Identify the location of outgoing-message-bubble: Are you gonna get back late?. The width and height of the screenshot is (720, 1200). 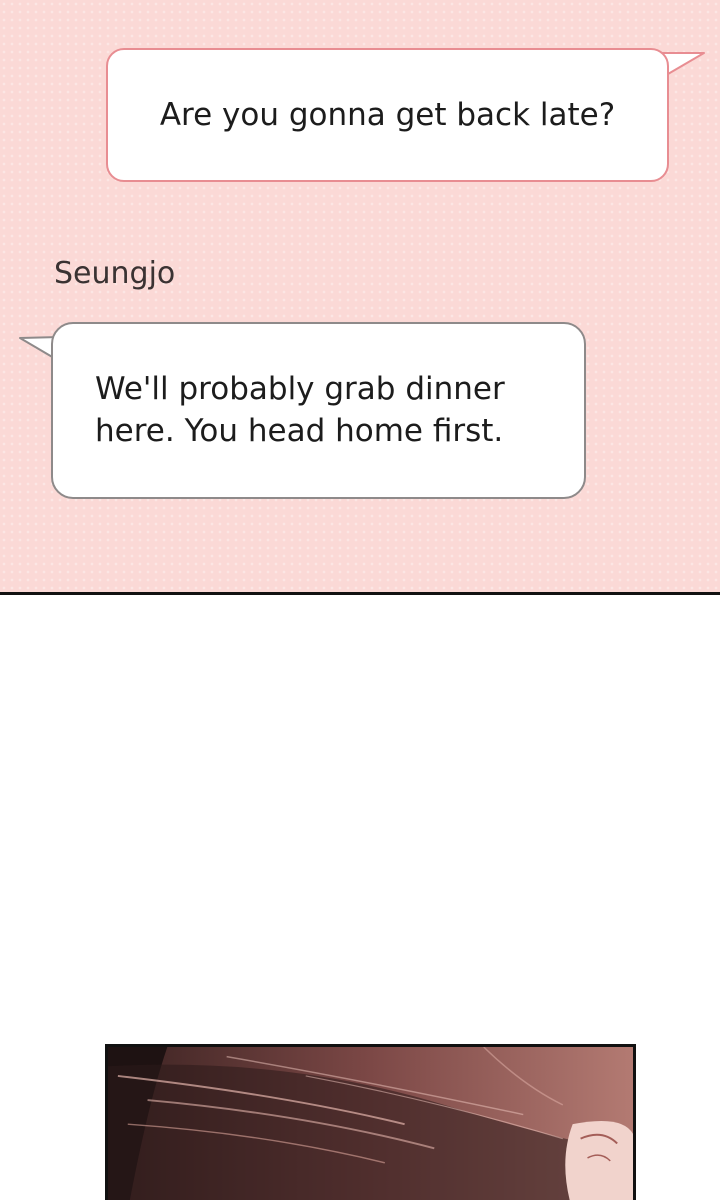
(387, 115).